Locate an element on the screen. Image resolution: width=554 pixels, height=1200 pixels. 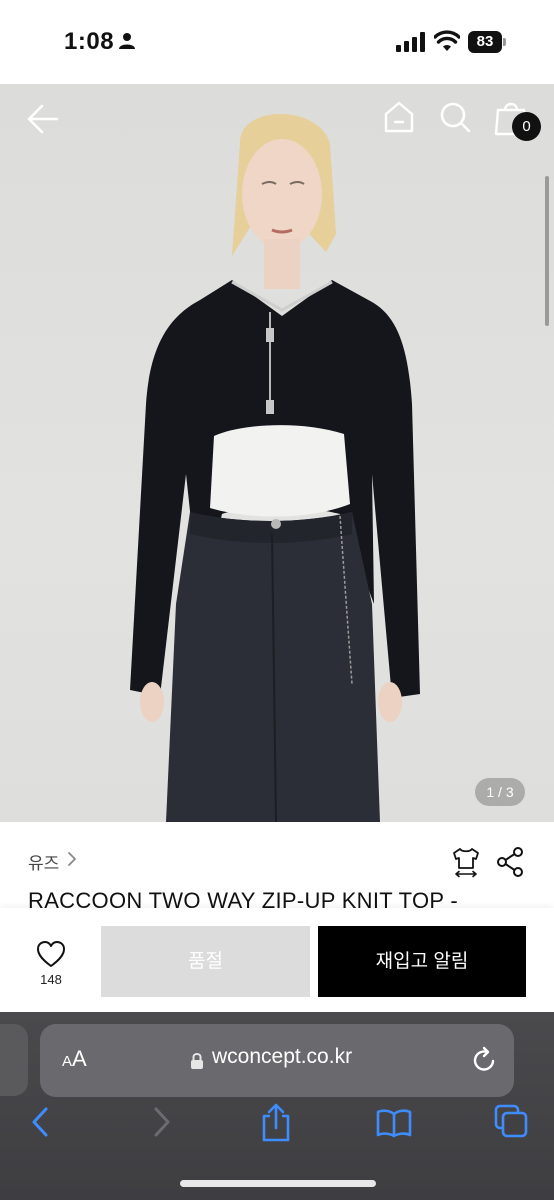
home-indicator is located at coordinates (278, 1183).